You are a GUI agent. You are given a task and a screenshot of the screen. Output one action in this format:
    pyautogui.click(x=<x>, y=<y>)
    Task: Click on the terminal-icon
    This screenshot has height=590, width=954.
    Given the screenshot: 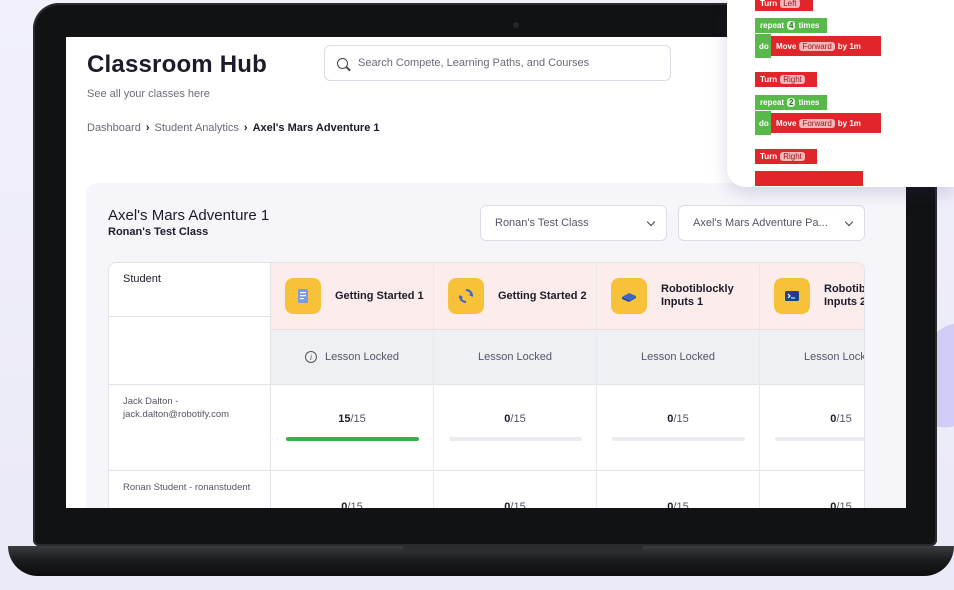 What is the action you would take?
    pyautogui.click(x=792, y=296)
    